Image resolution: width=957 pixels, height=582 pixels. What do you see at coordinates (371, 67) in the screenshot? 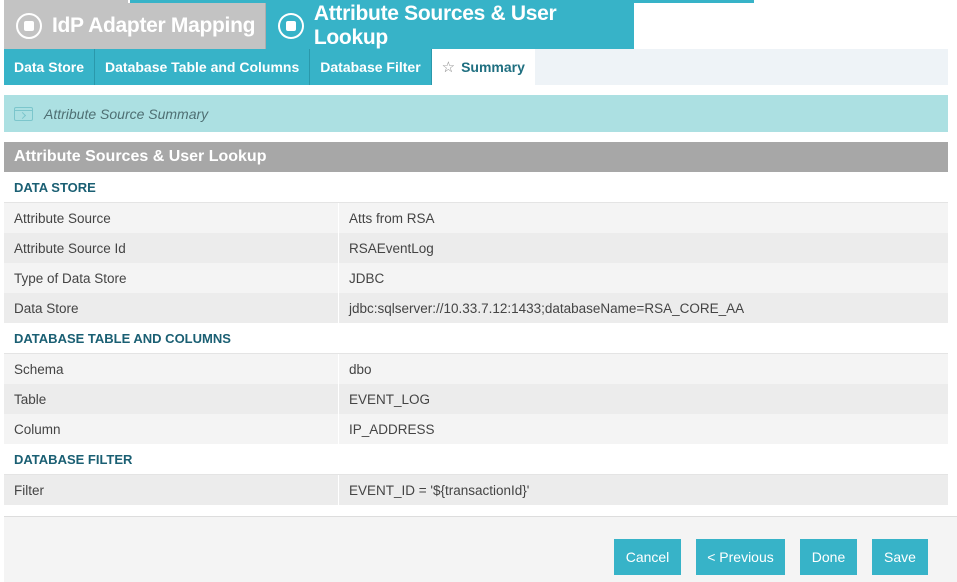
I see `sub-tab-database-filter: Database Filter` at bounding box center [371, 67].